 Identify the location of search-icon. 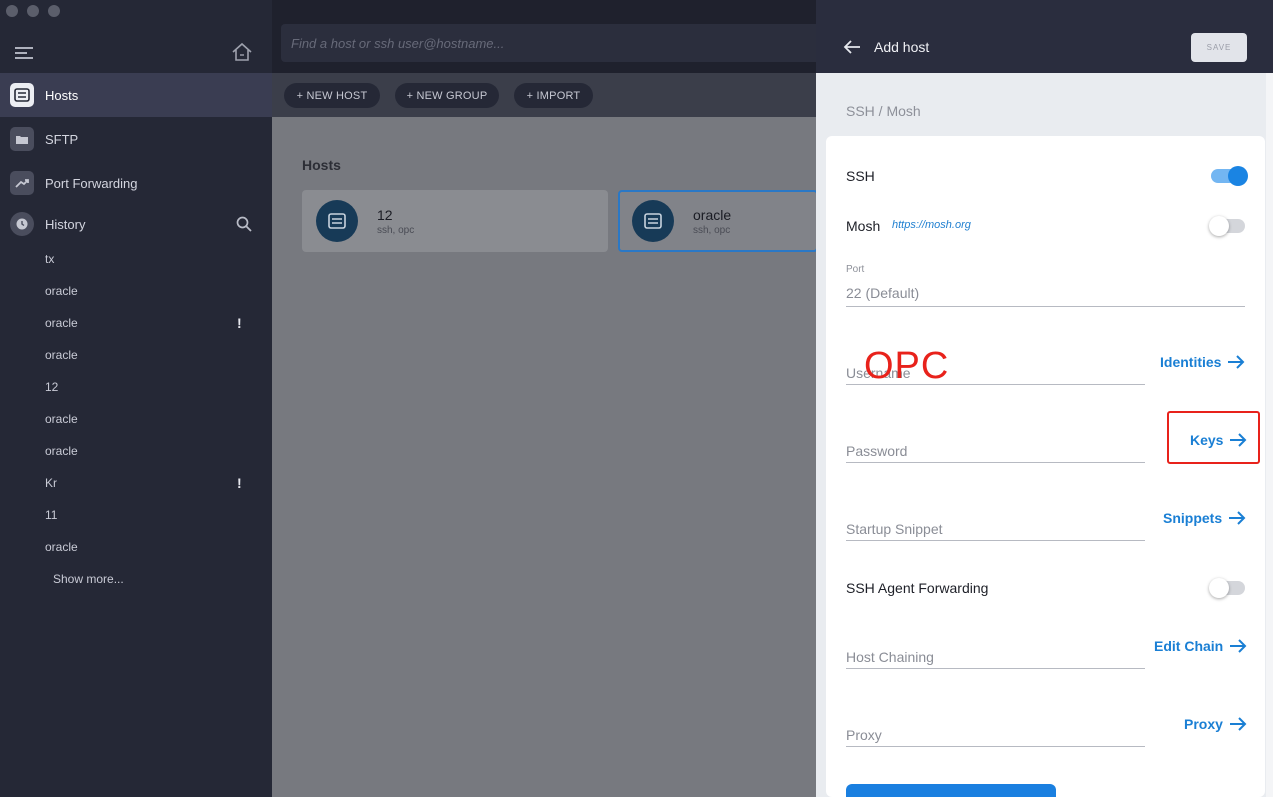
(244, 224).